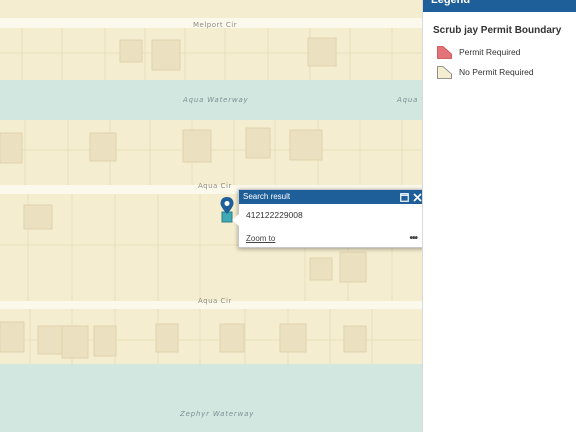 The width and height of the screenshot is (576, 432). What do you see at coordinates (404, 197) in the screenshot?
I see `maximize-icon` at bounding box center [404, 197].